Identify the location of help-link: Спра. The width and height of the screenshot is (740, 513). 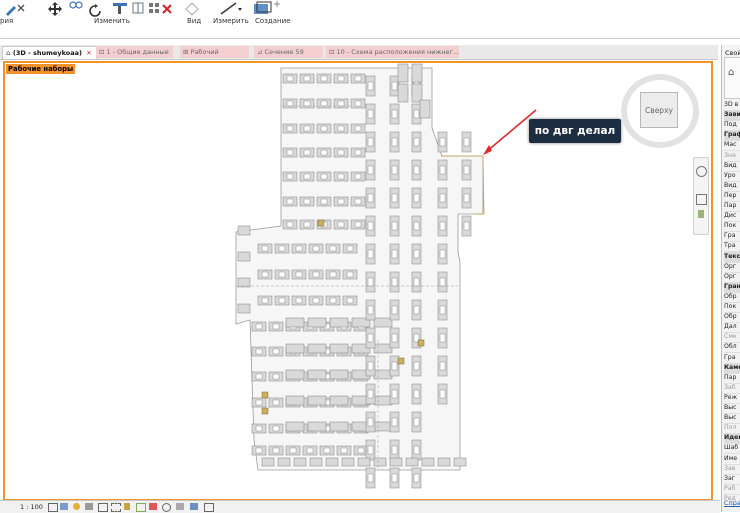
(732, 503).